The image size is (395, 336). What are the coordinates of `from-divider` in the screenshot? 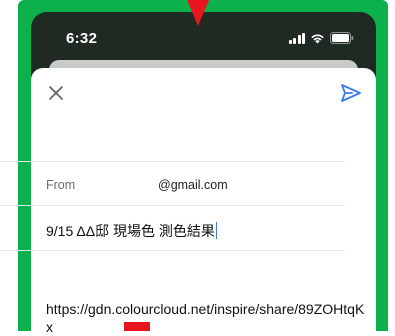 It's located at (172, 205).